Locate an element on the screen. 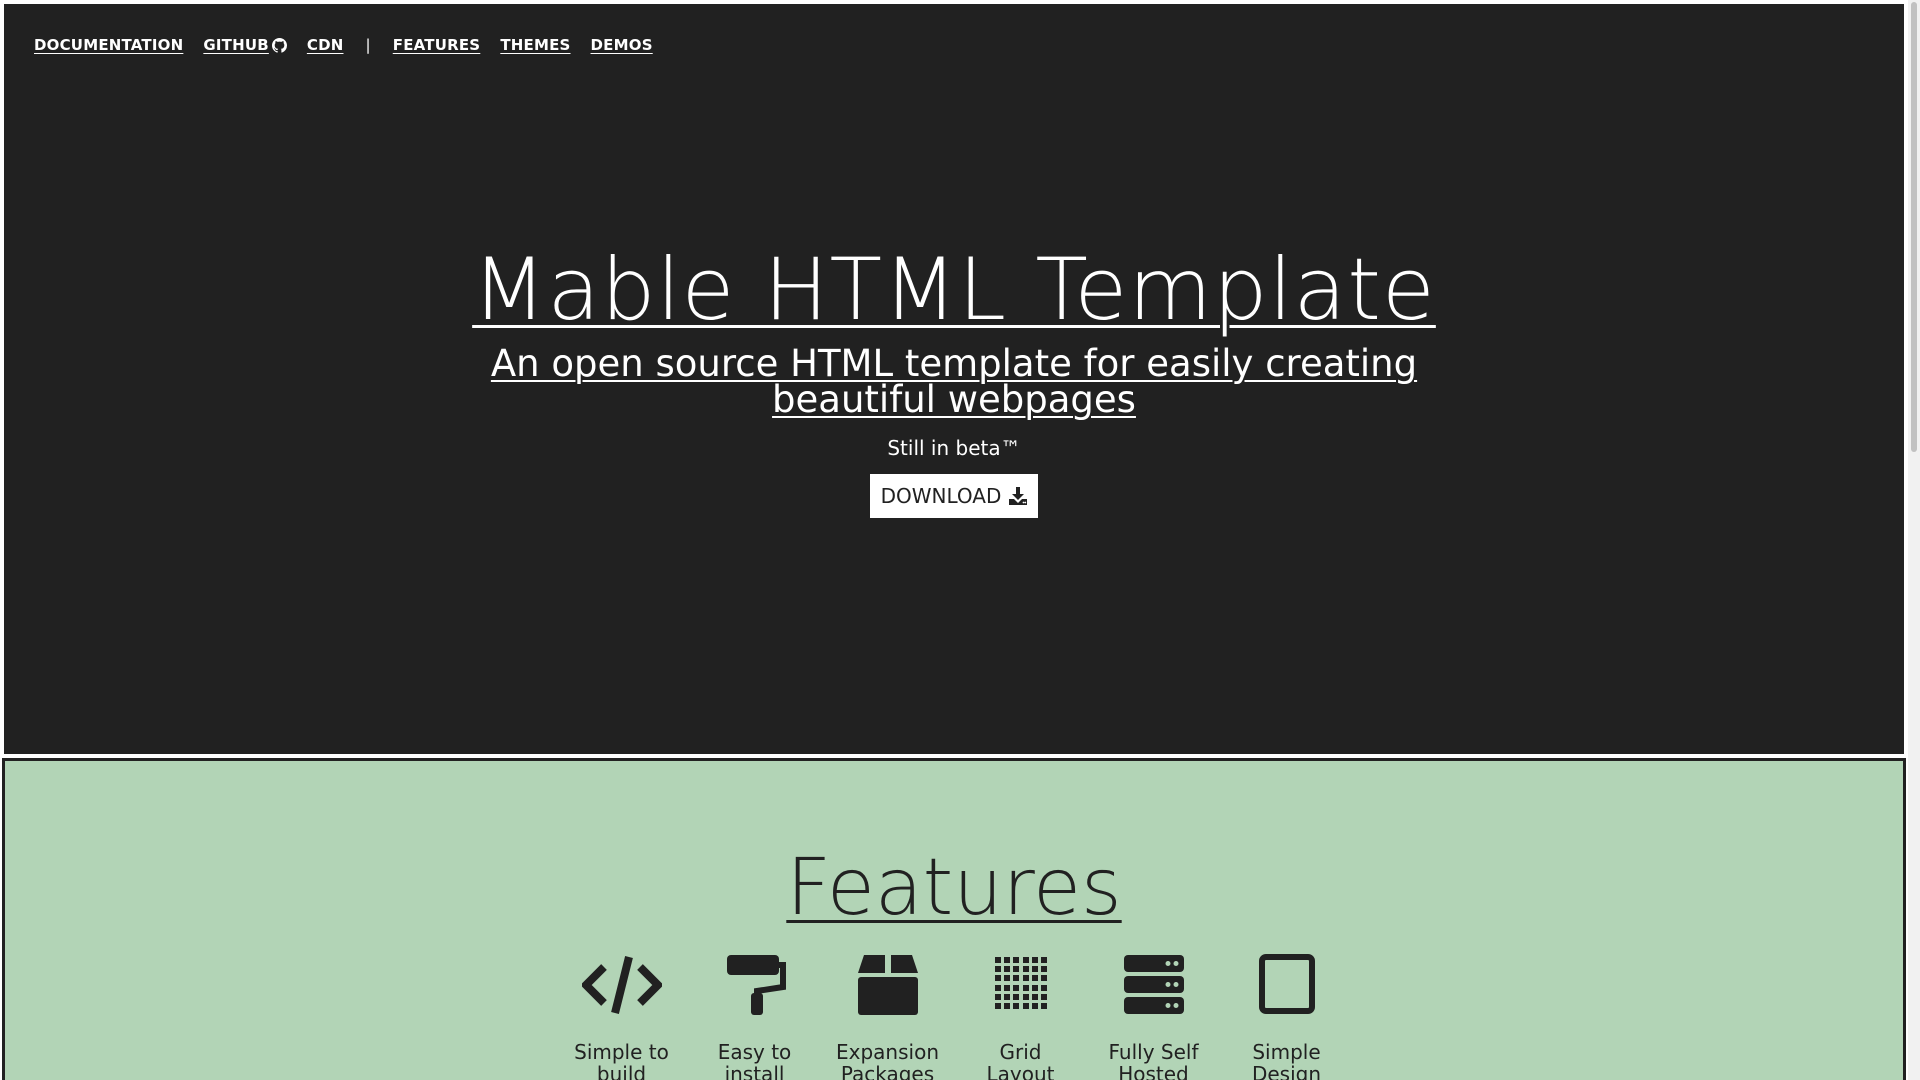 Image resolution: width=1920 pixels, height=1080 pixels. feature-label: Easy to install is located at coordinates (754, 1060).